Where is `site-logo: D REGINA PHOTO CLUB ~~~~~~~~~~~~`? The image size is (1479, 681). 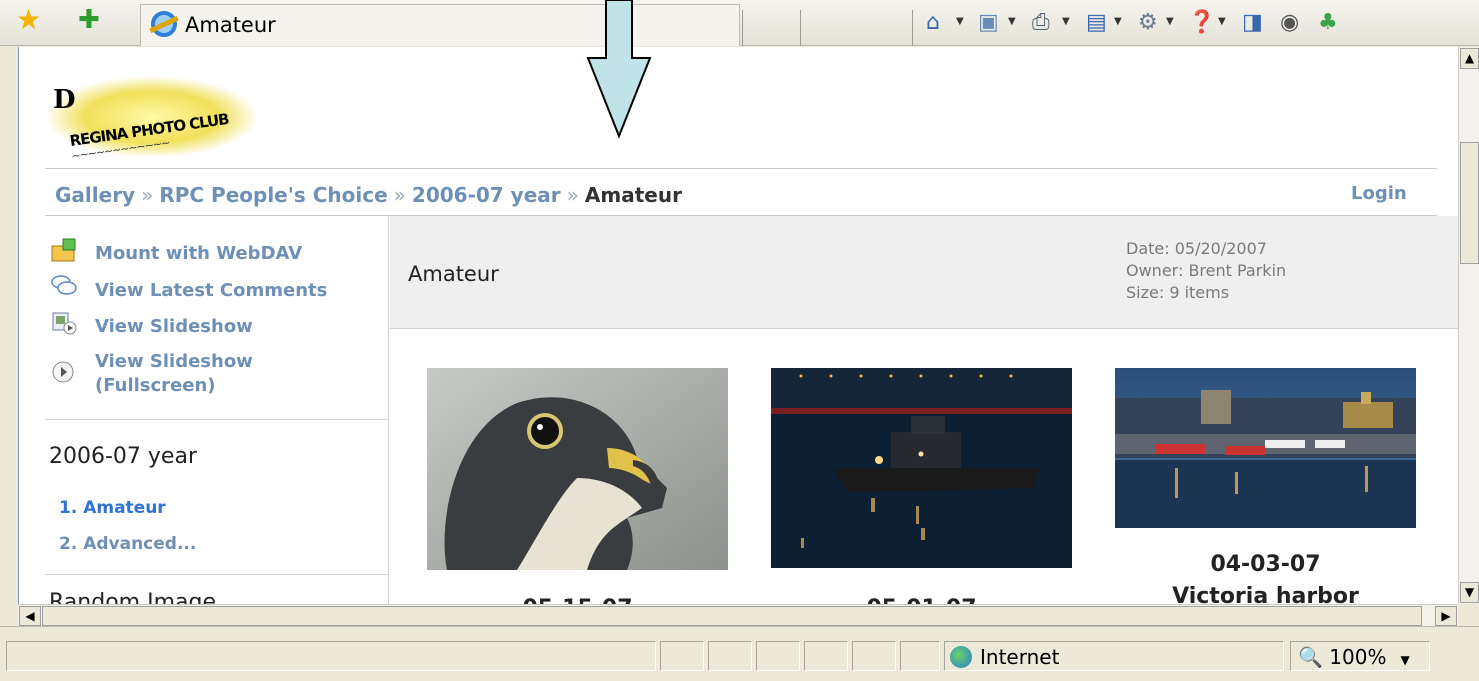 site-logo: D REGINA PHOTO CLUB ~~~~~~~~~~~~ is located at coordinates (157, 120).